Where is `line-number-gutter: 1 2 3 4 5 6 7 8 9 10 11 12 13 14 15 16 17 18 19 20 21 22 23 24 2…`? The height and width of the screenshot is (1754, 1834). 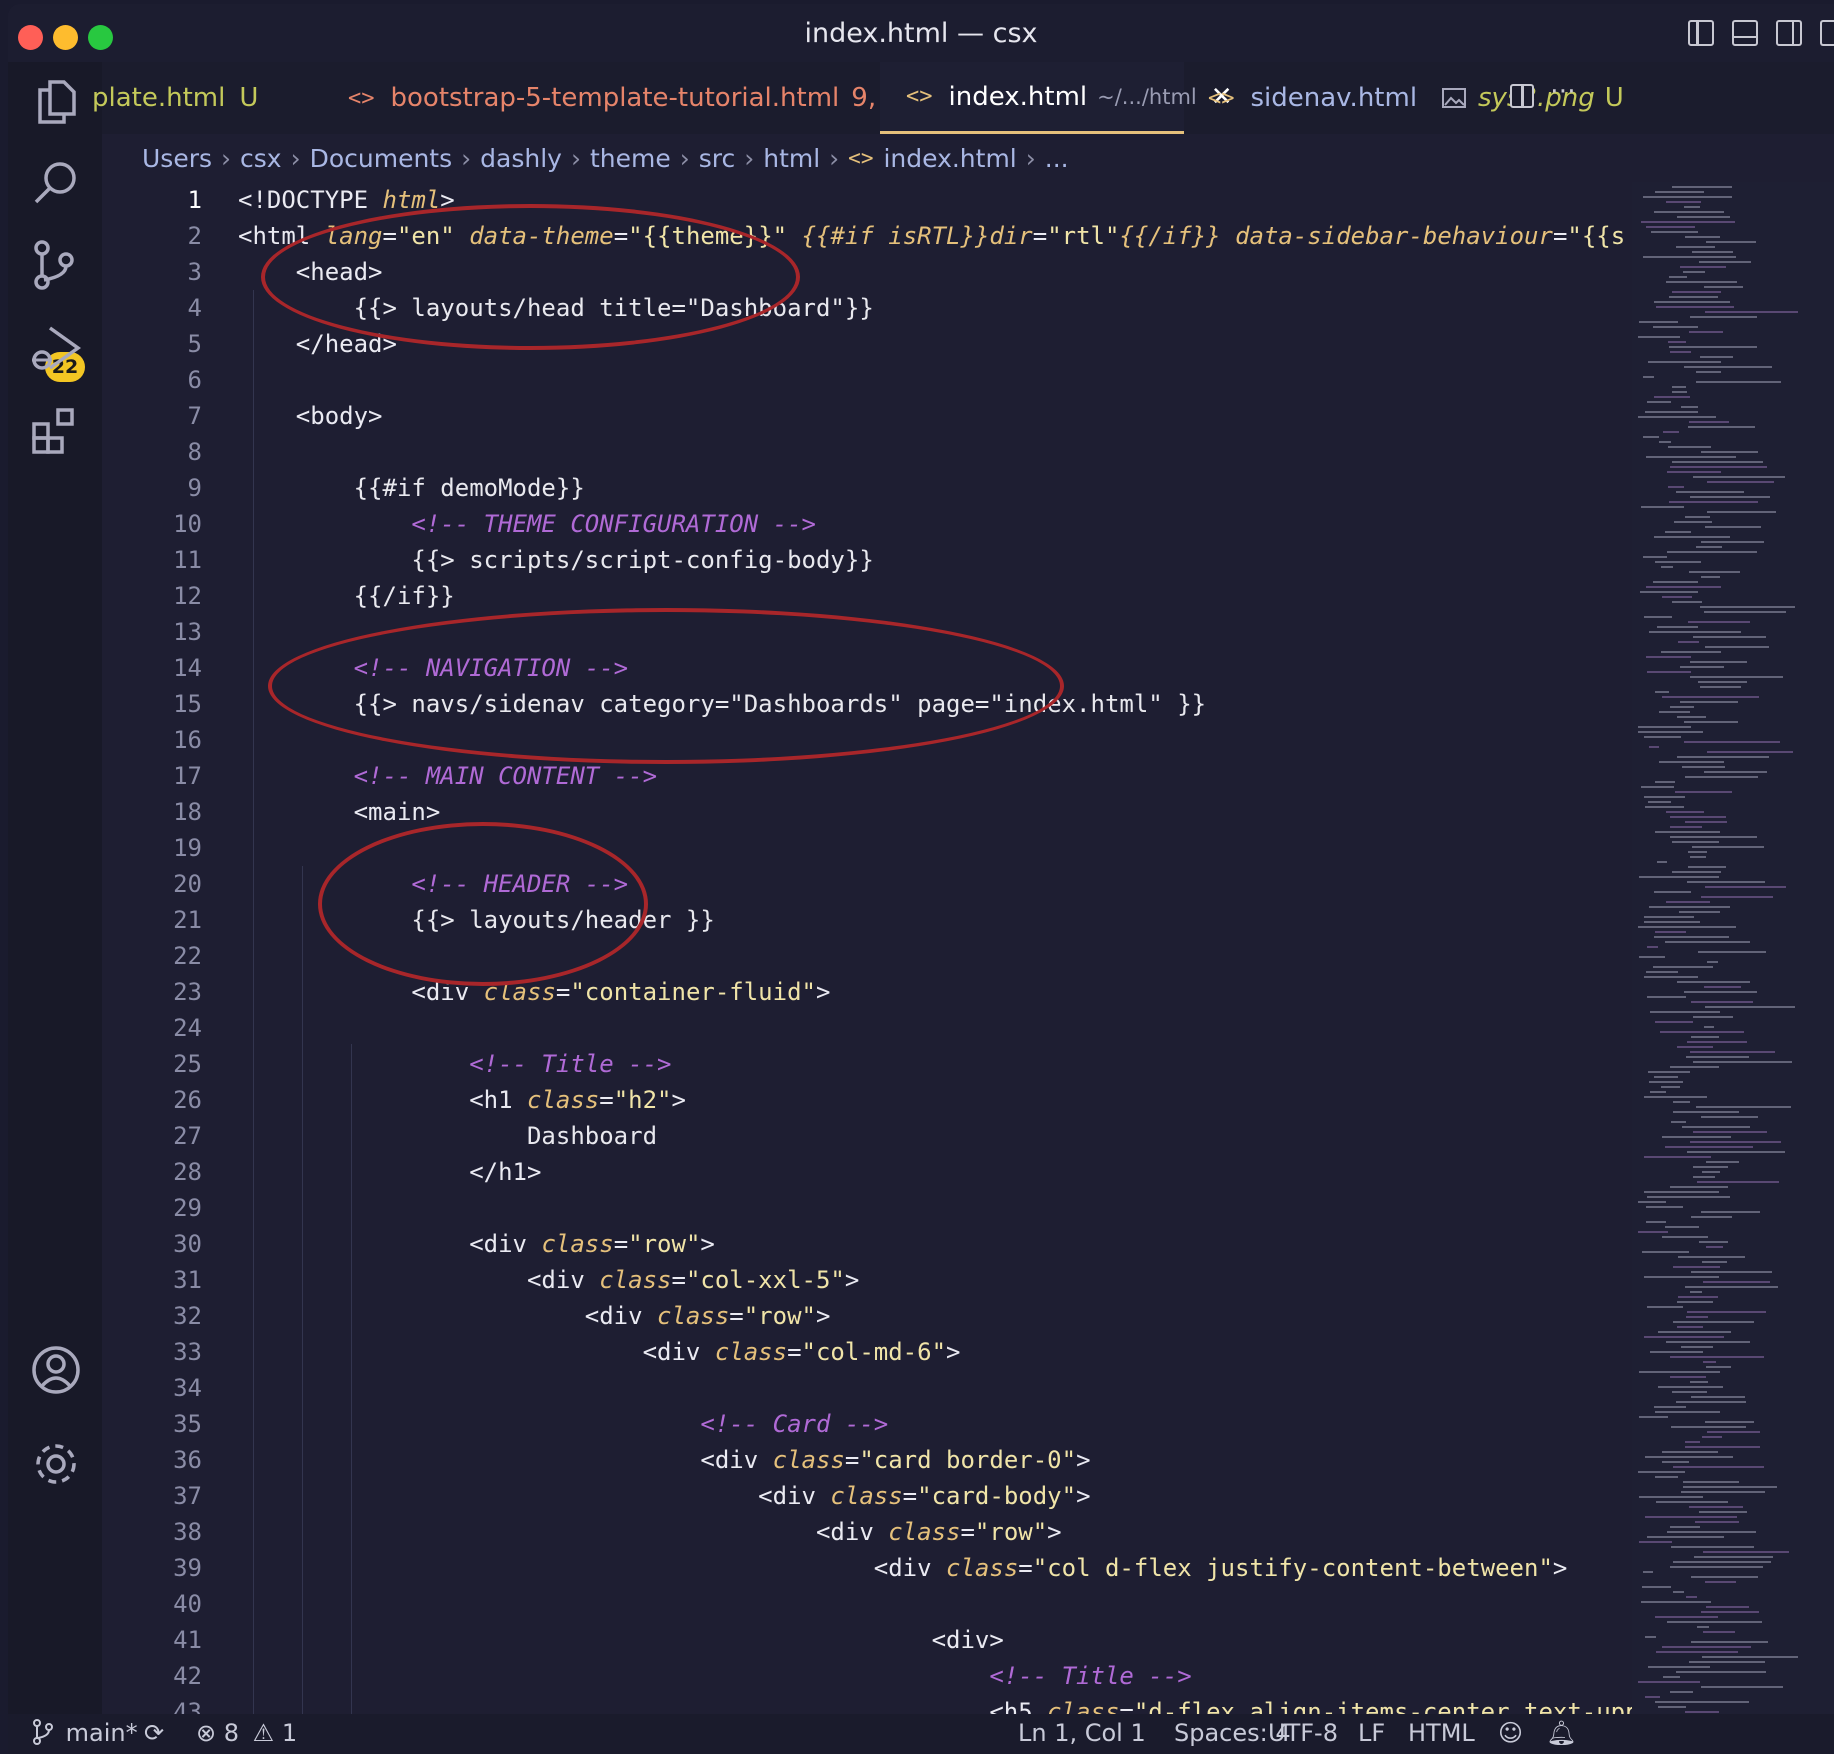 line-number-gutter: 1 2 3 4 5 6 7 8 9 10 11 12 13 14 15 16 17 18 19 20 21 22 23 24 2… is located at coordinates (152, 948).